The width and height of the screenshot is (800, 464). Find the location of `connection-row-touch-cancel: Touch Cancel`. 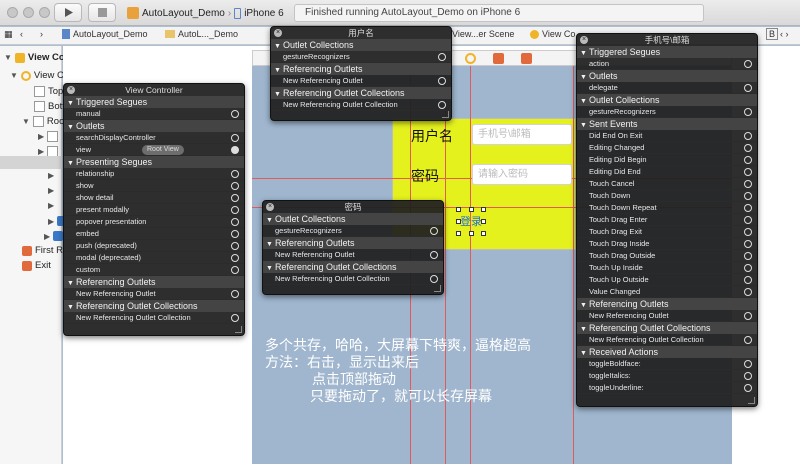

connection-row-touch-cancel: Touch Cancel is located at coordinates (667, 184).